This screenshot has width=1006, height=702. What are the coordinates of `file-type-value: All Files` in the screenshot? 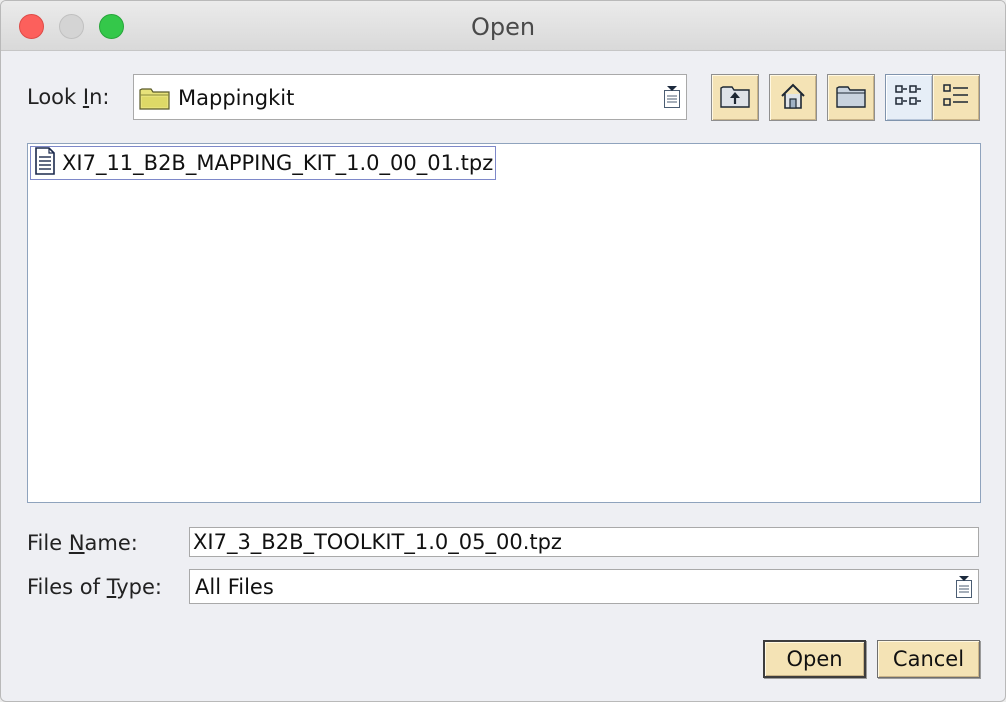 It's located at (234, 587).